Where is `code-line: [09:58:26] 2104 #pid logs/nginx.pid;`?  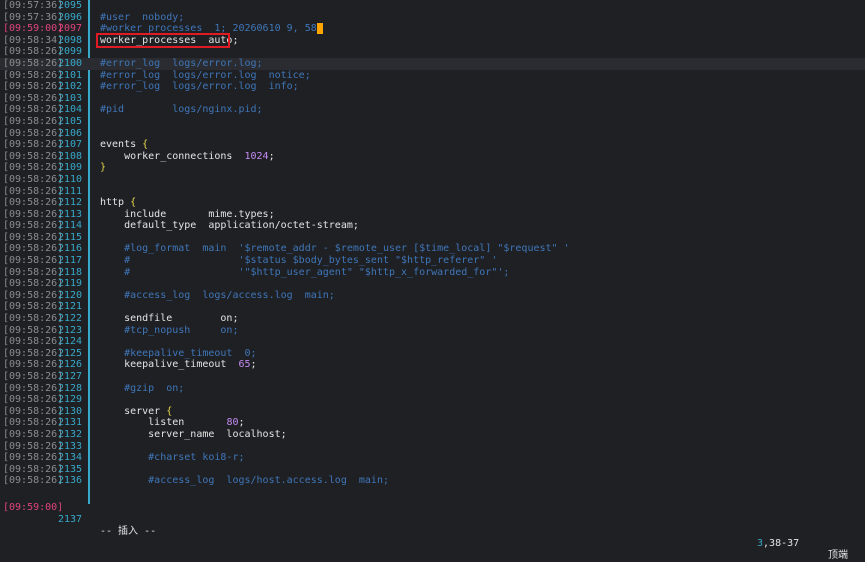
code-line: [09:58:26] 2104 #pid logs/nginx.pid; is located at coordinates (432, 110).